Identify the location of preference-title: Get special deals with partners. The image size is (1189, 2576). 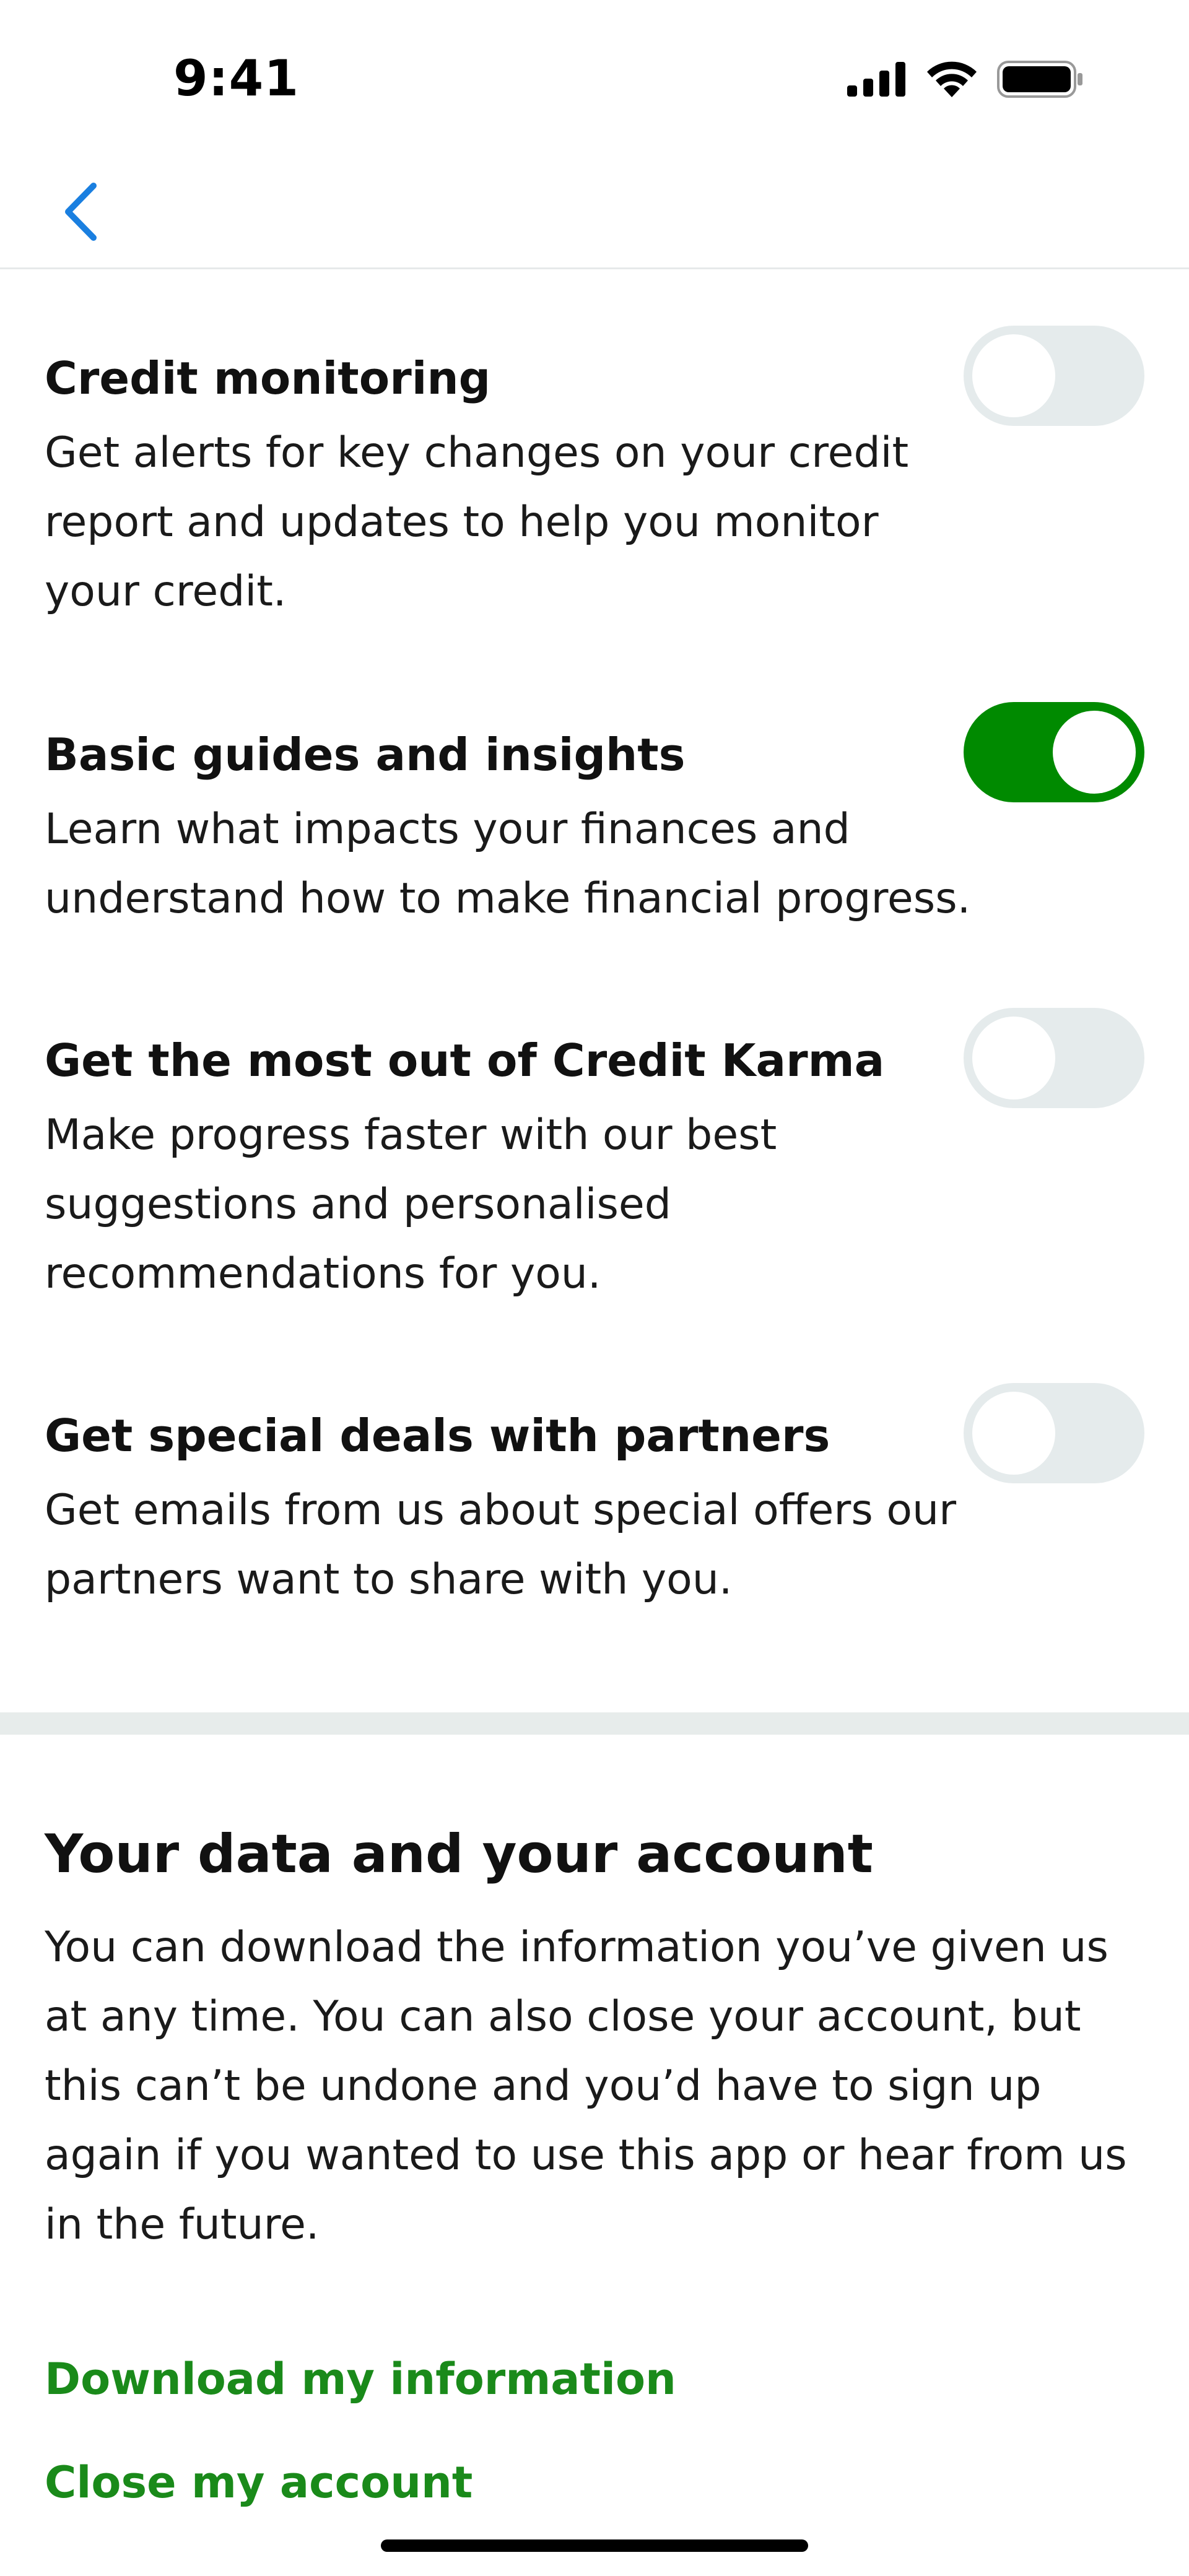
(437, 1436).